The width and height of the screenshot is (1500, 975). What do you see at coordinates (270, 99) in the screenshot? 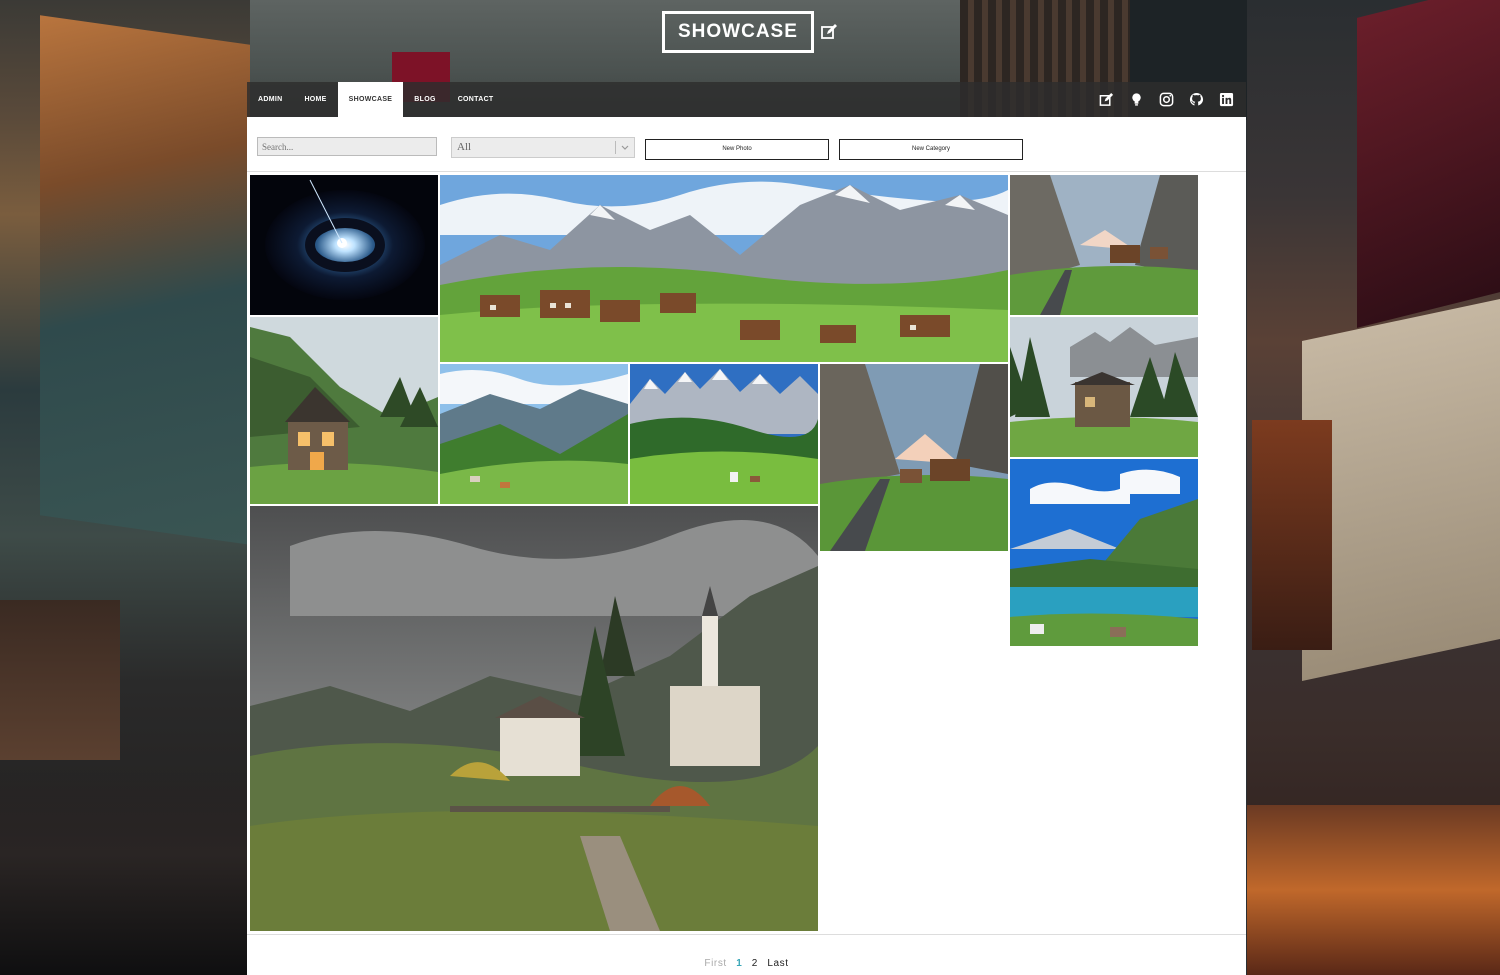
I see `nav-item-admin: ADMIN` at bounding box center [270, 99].